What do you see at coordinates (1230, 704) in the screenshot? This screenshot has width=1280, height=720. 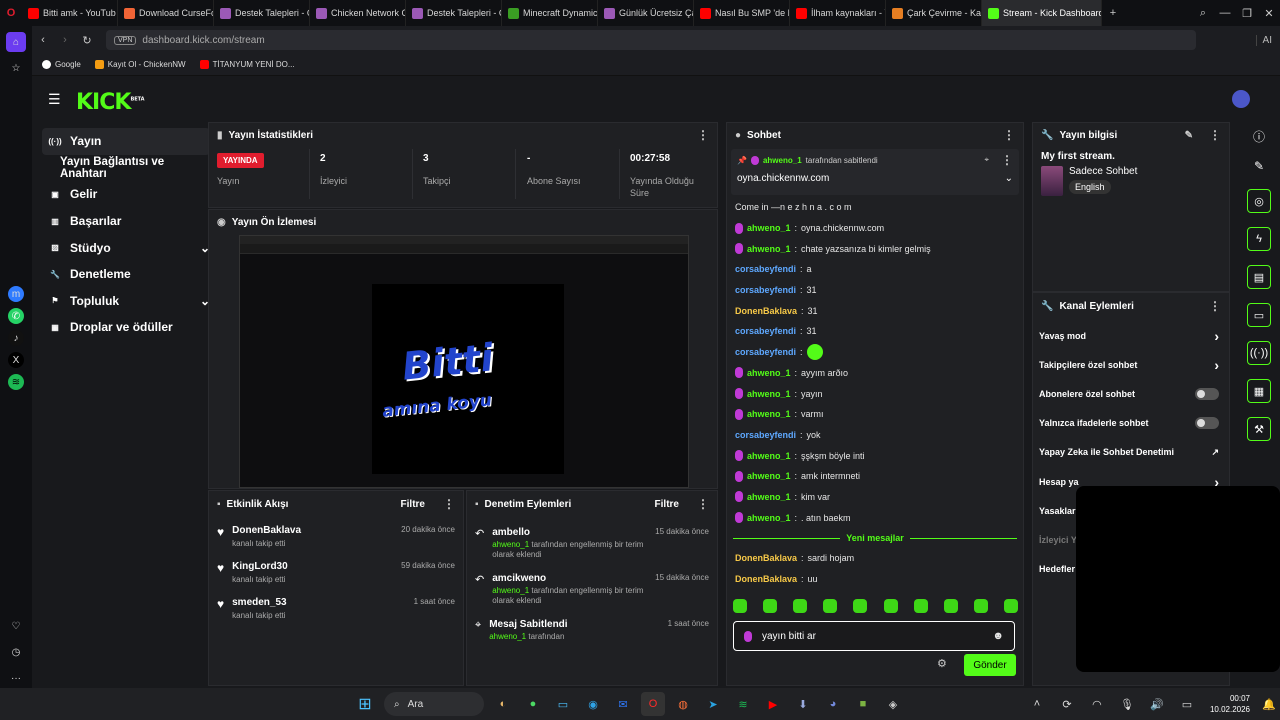 I see `clock: 00:07 10.02.2026` at bounding box center [1230, 704].